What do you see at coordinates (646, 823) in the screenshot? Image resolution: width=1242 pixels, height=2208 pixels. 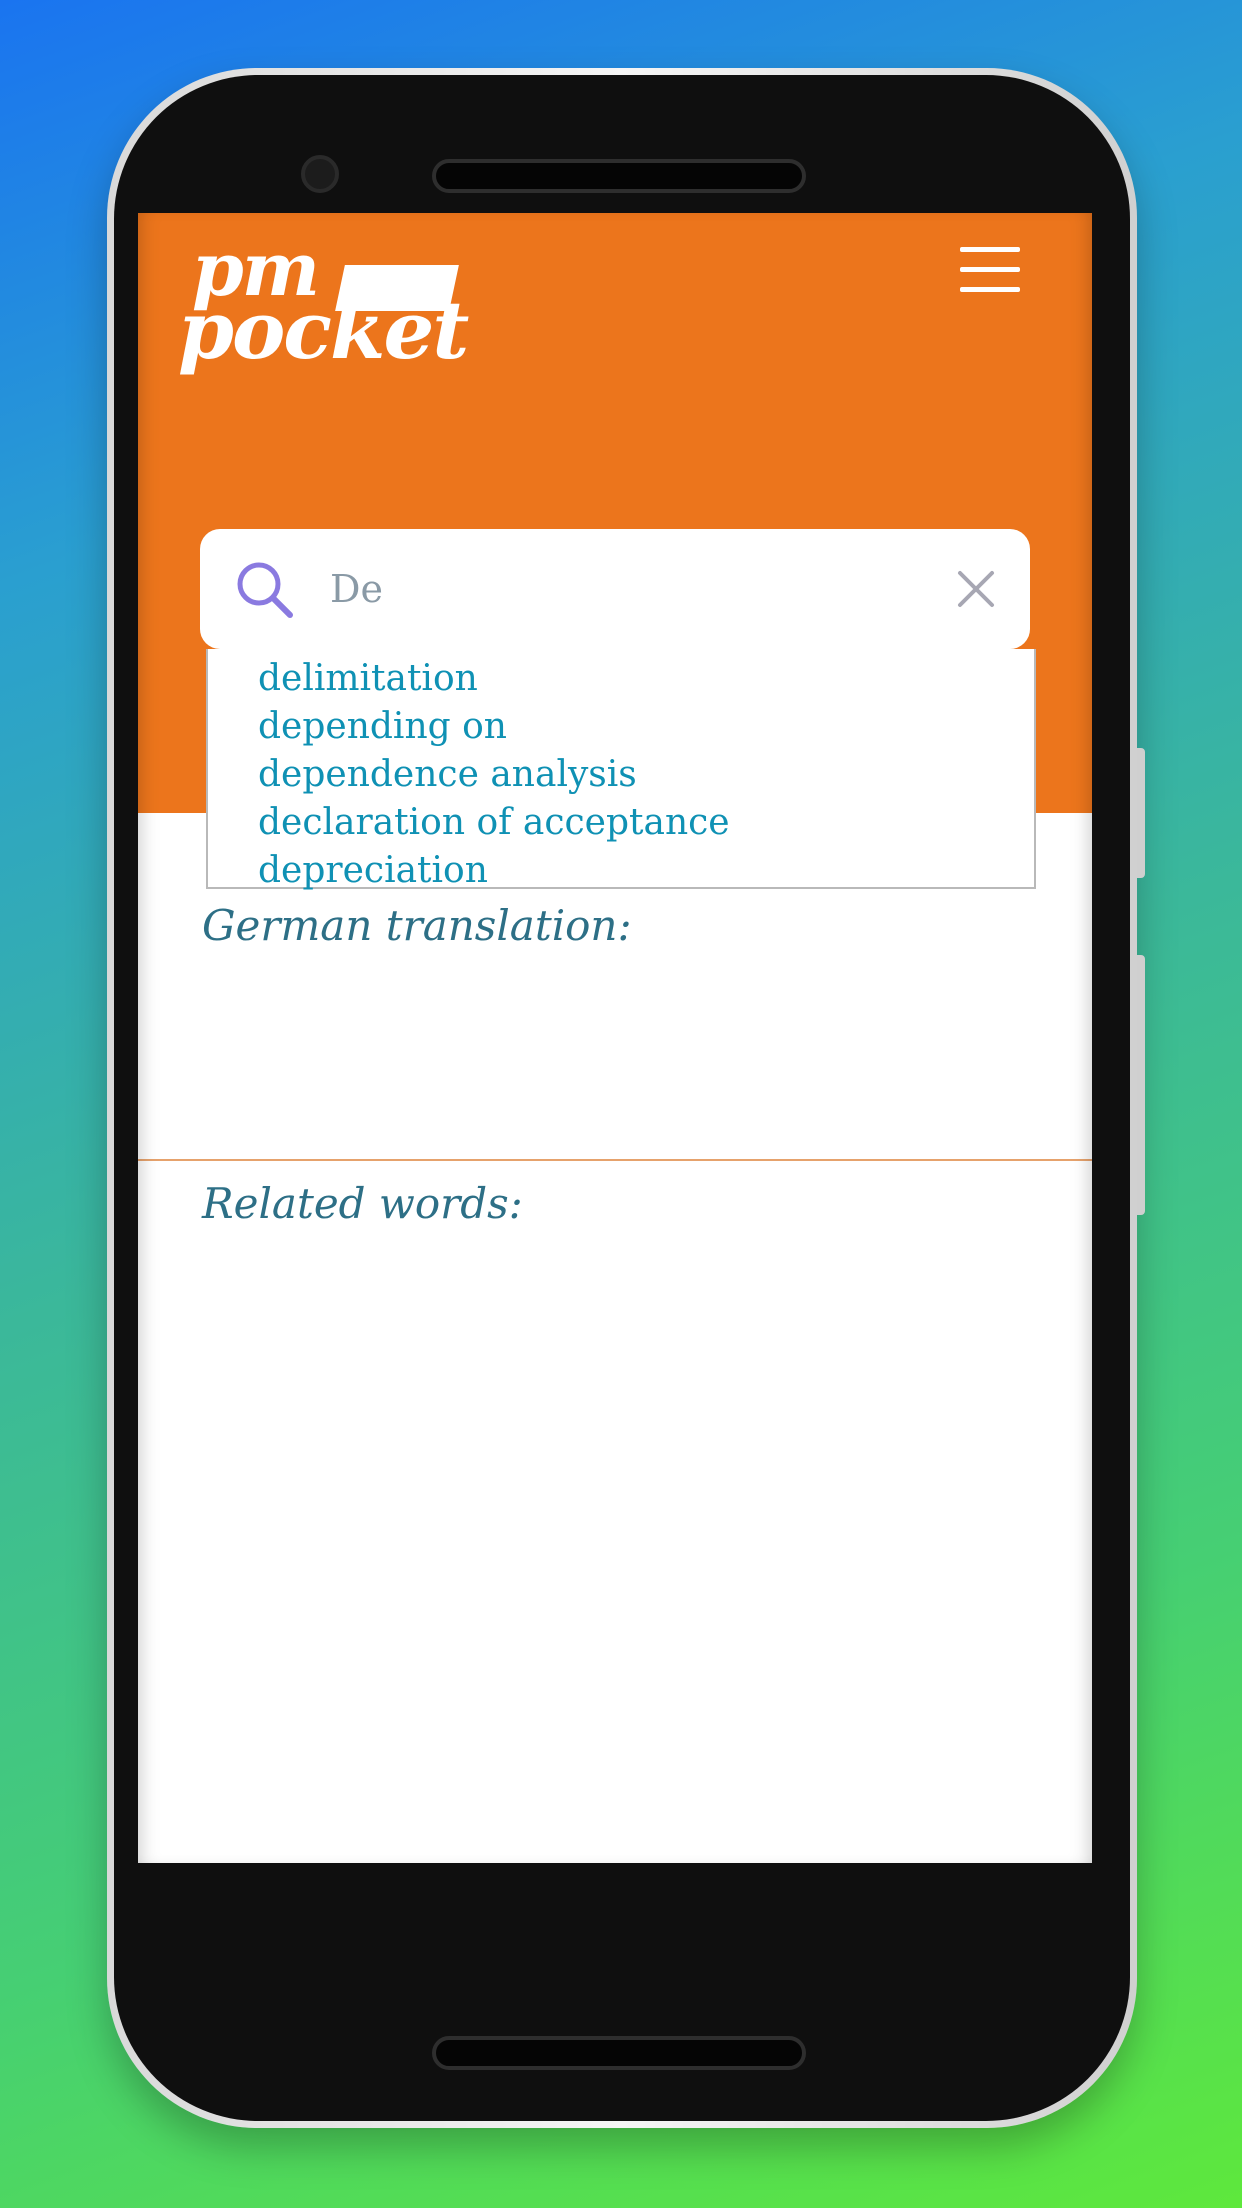 I see `suggestion-item: declaration of acceptance` at bounding box center [646, 823].